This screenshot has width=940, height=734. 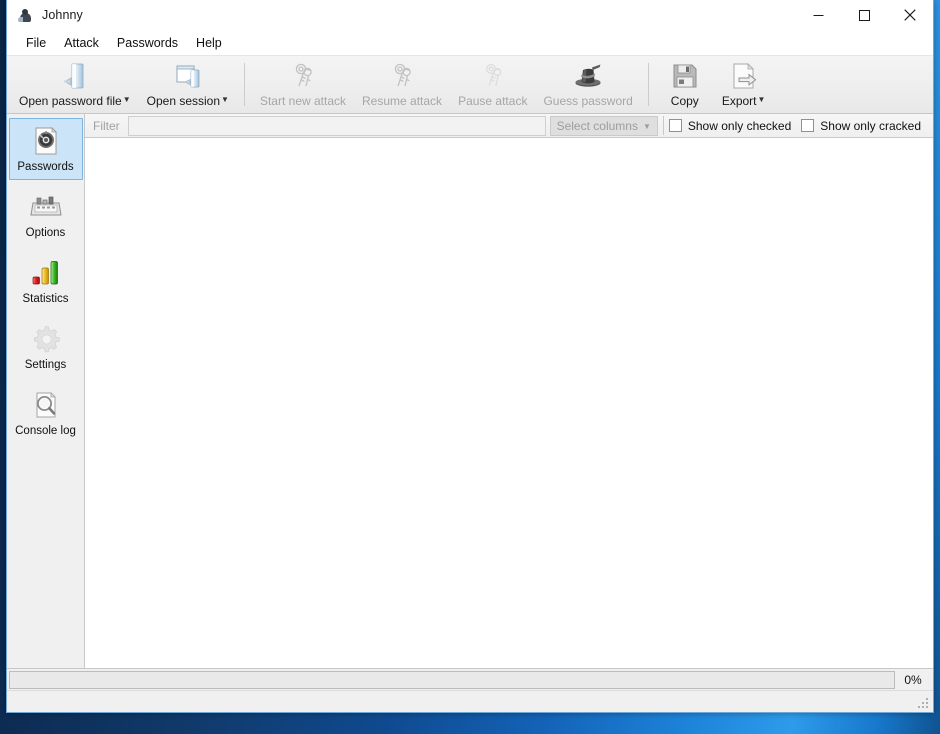 I want to click on toolbar-export: Export ▼, so click(x=744, y=84).